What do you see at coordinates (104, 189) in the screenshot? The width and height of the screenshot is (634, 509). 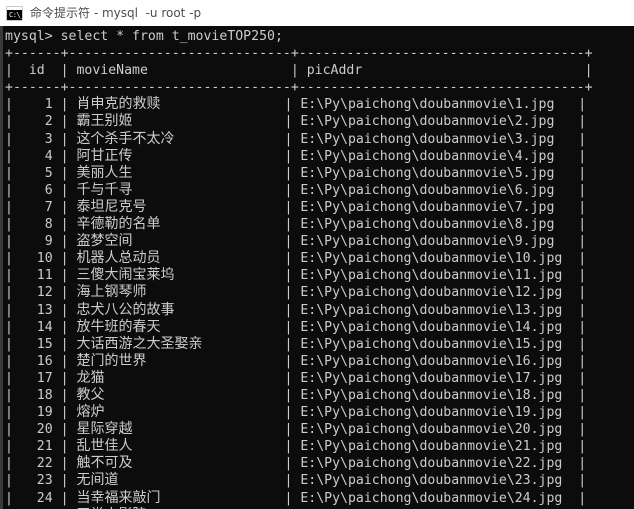 I see `cell-value: 千与千寻` at bounding box center [104, 189].